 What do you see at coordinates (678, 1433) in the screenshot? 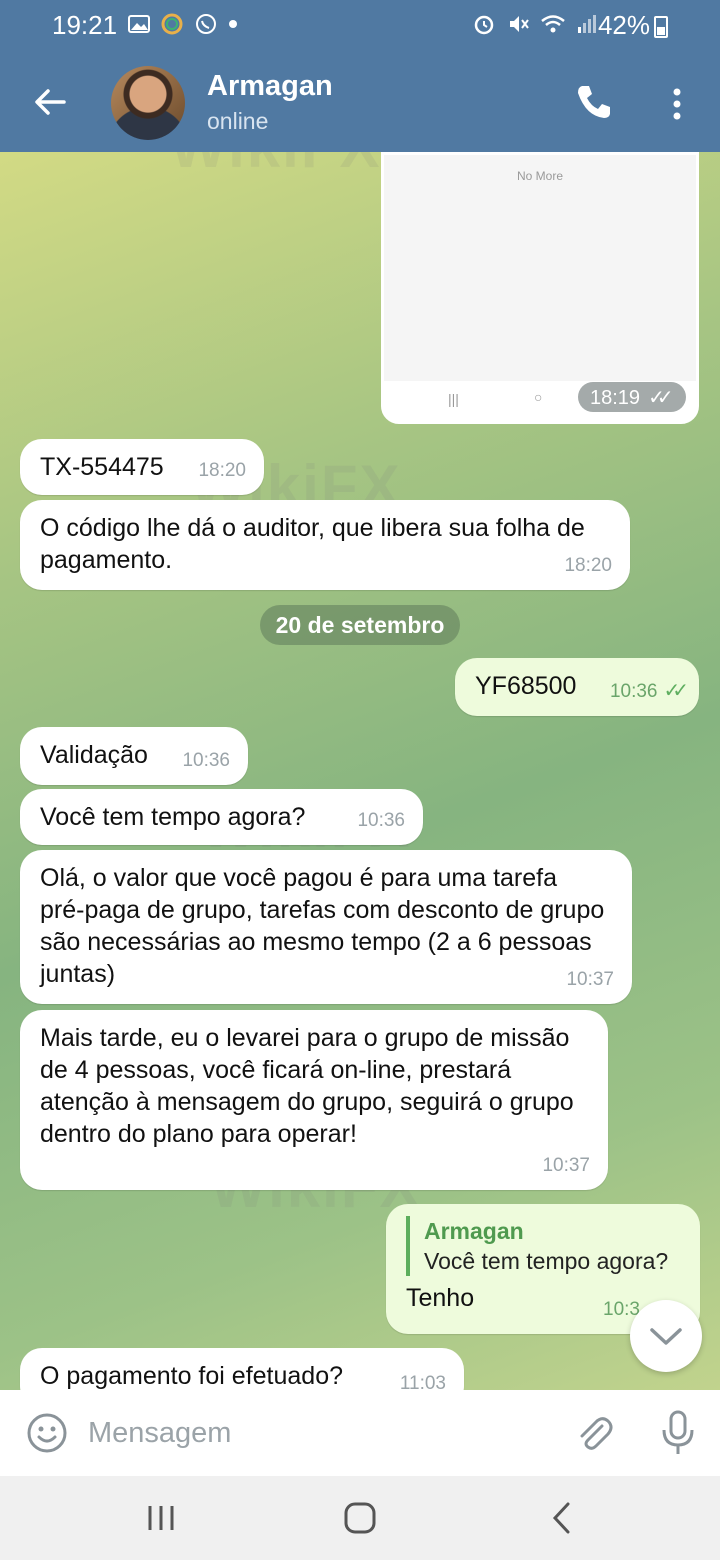
I see `microphone-icon` at bounding box center [678, 1433].